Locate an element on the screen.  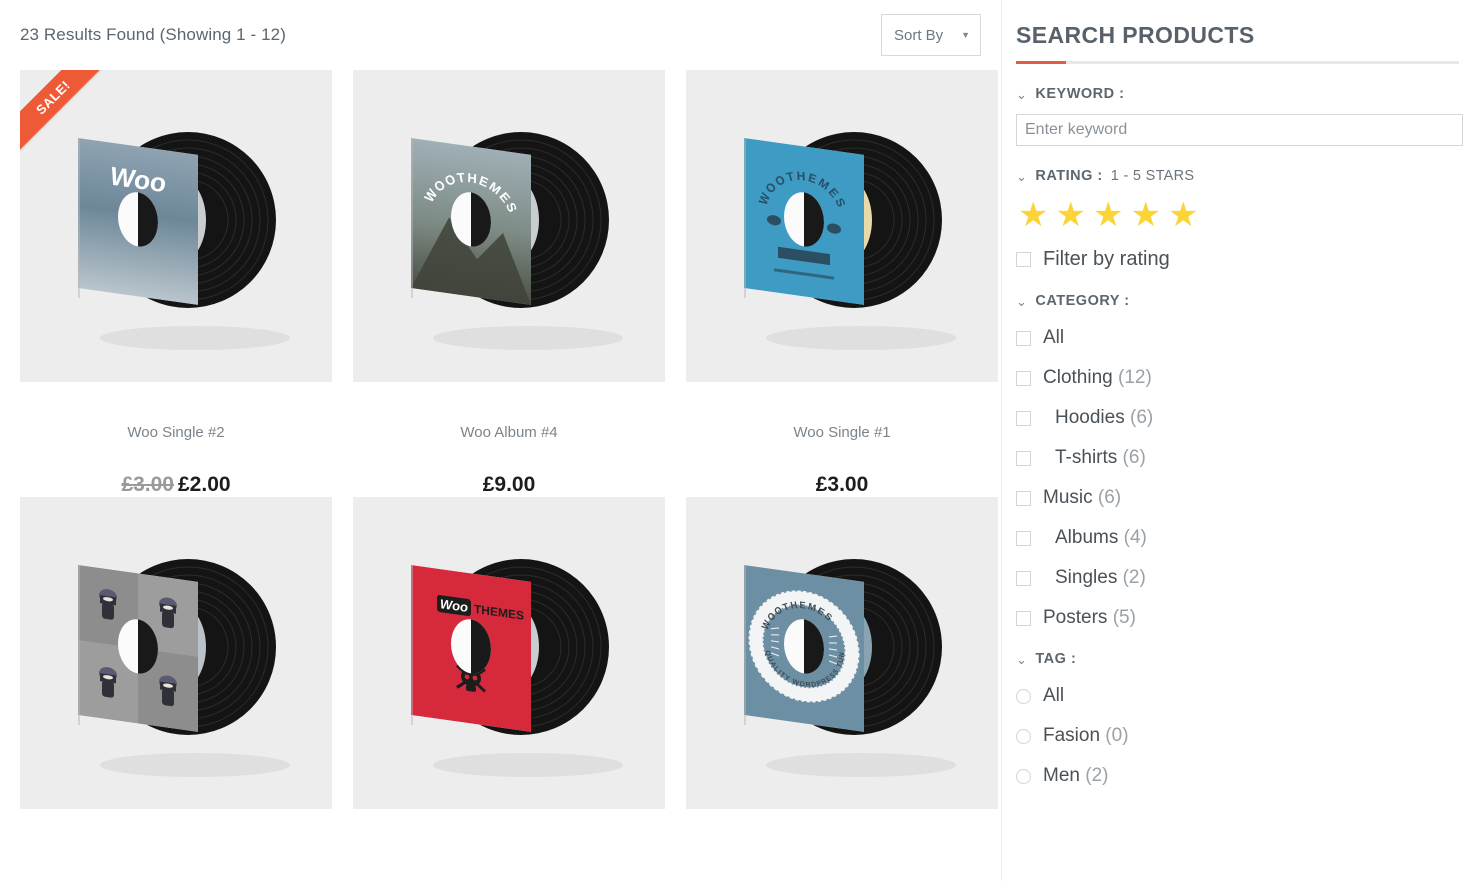
product-title: Woo Album #4 is located at coordinates (509, 432).